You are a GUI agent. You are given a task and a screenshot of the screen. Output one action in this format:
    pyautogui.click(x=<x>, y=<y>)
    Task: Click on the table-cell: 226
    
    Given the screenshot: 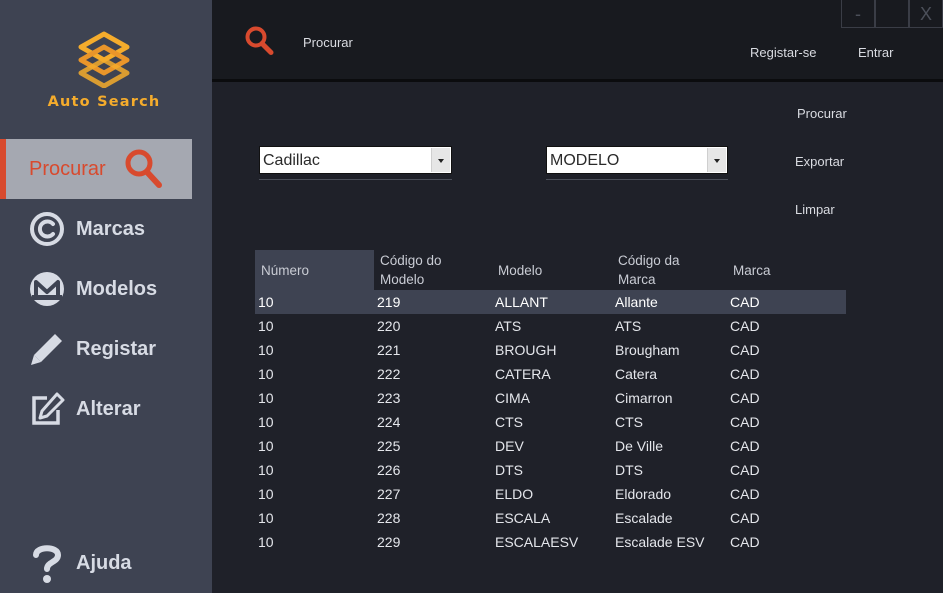 What is the action you would take?
    pyautogui.click(x=389, y=470)
    